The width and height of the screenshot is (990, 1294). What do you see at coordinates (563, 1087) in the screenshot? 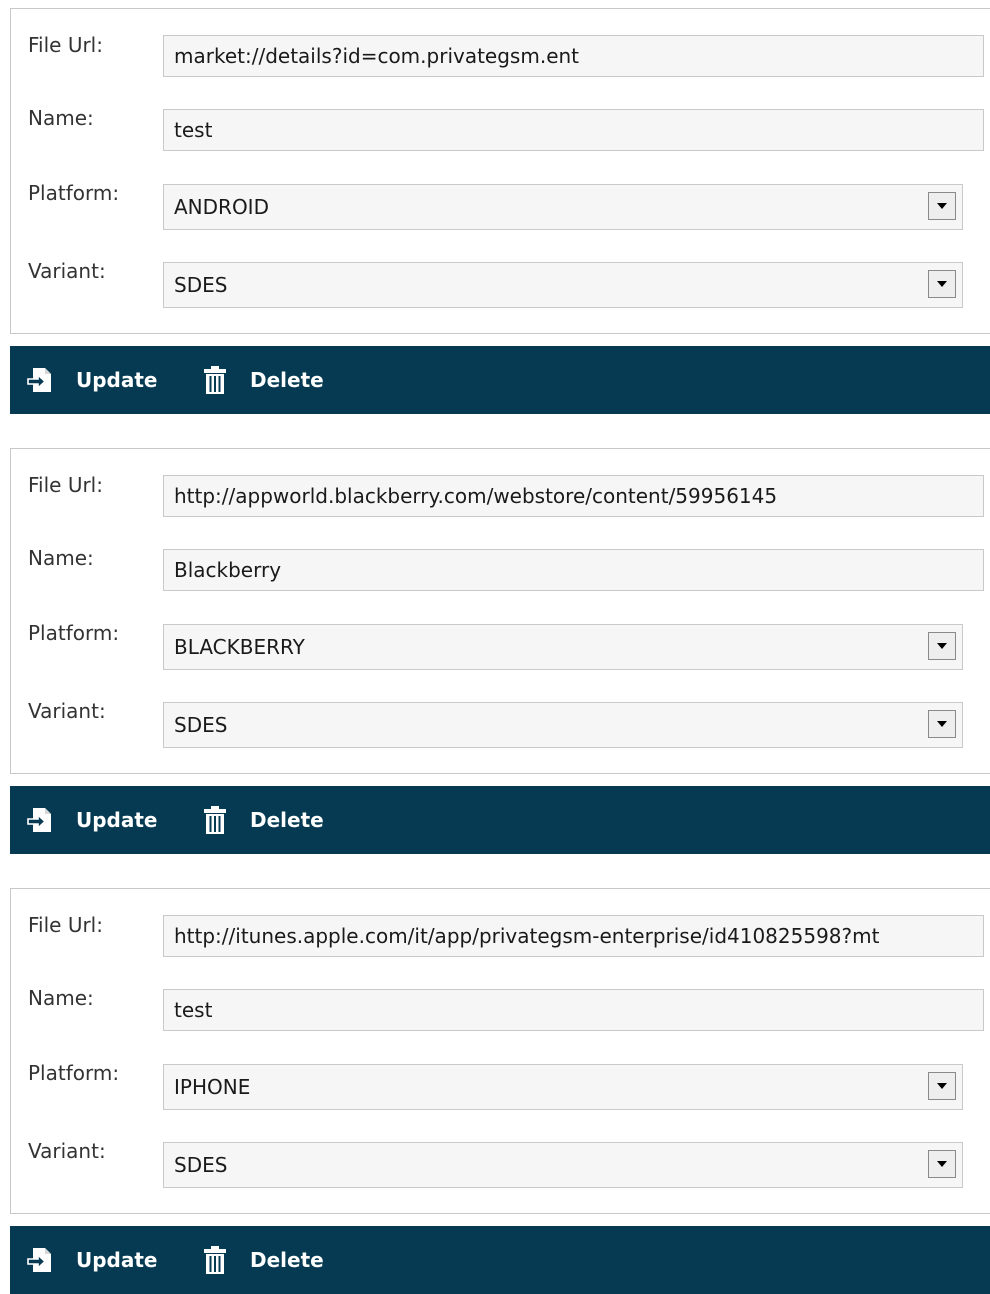
I see `platform-select: IPHONE` at bounding box center [563, 1087].